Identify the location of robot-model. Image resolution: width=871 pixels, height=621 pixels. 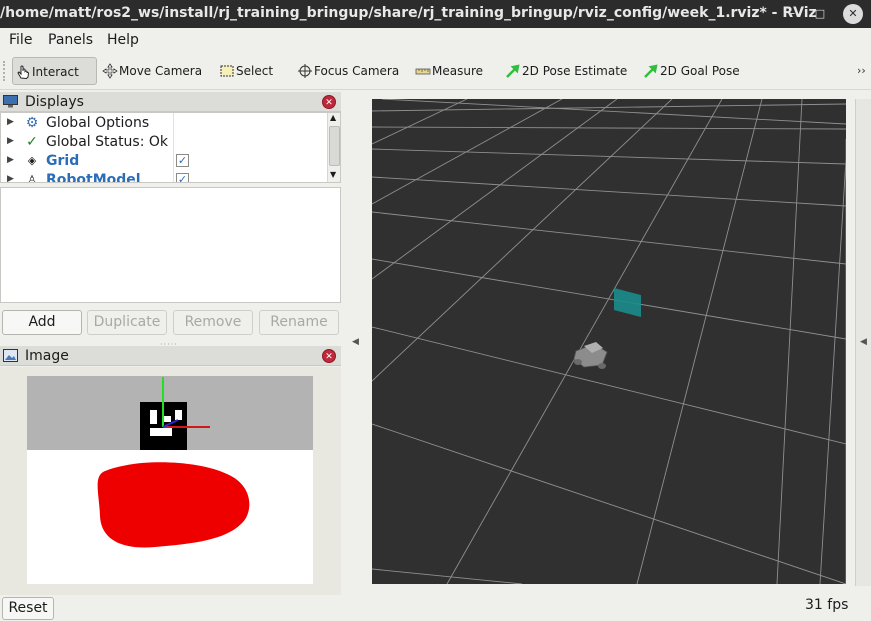
(590, 355).